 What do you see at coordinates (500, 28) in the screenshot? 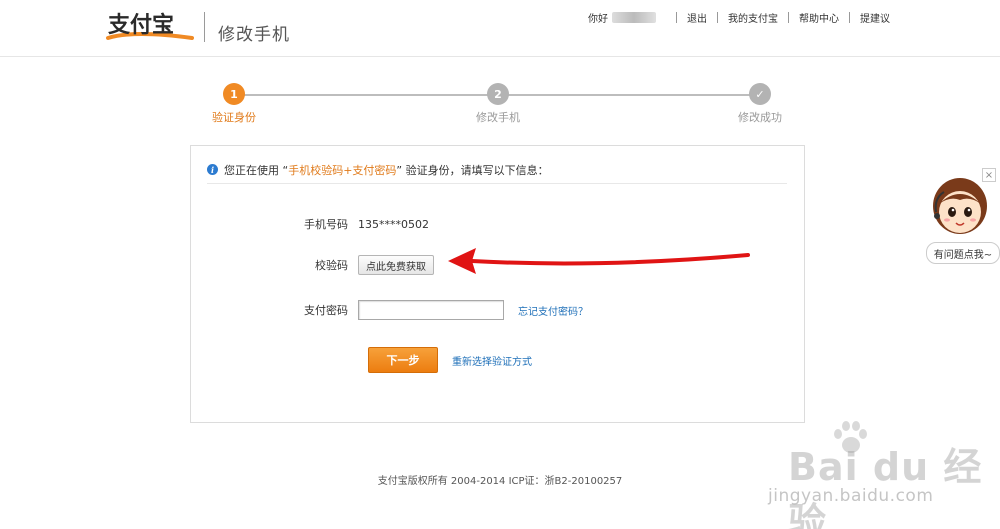
I see `page-header: 支付宝 修改手机 你好 退出 我的支付宝 帮助中心 提建议` at bounding box center [500, 28].